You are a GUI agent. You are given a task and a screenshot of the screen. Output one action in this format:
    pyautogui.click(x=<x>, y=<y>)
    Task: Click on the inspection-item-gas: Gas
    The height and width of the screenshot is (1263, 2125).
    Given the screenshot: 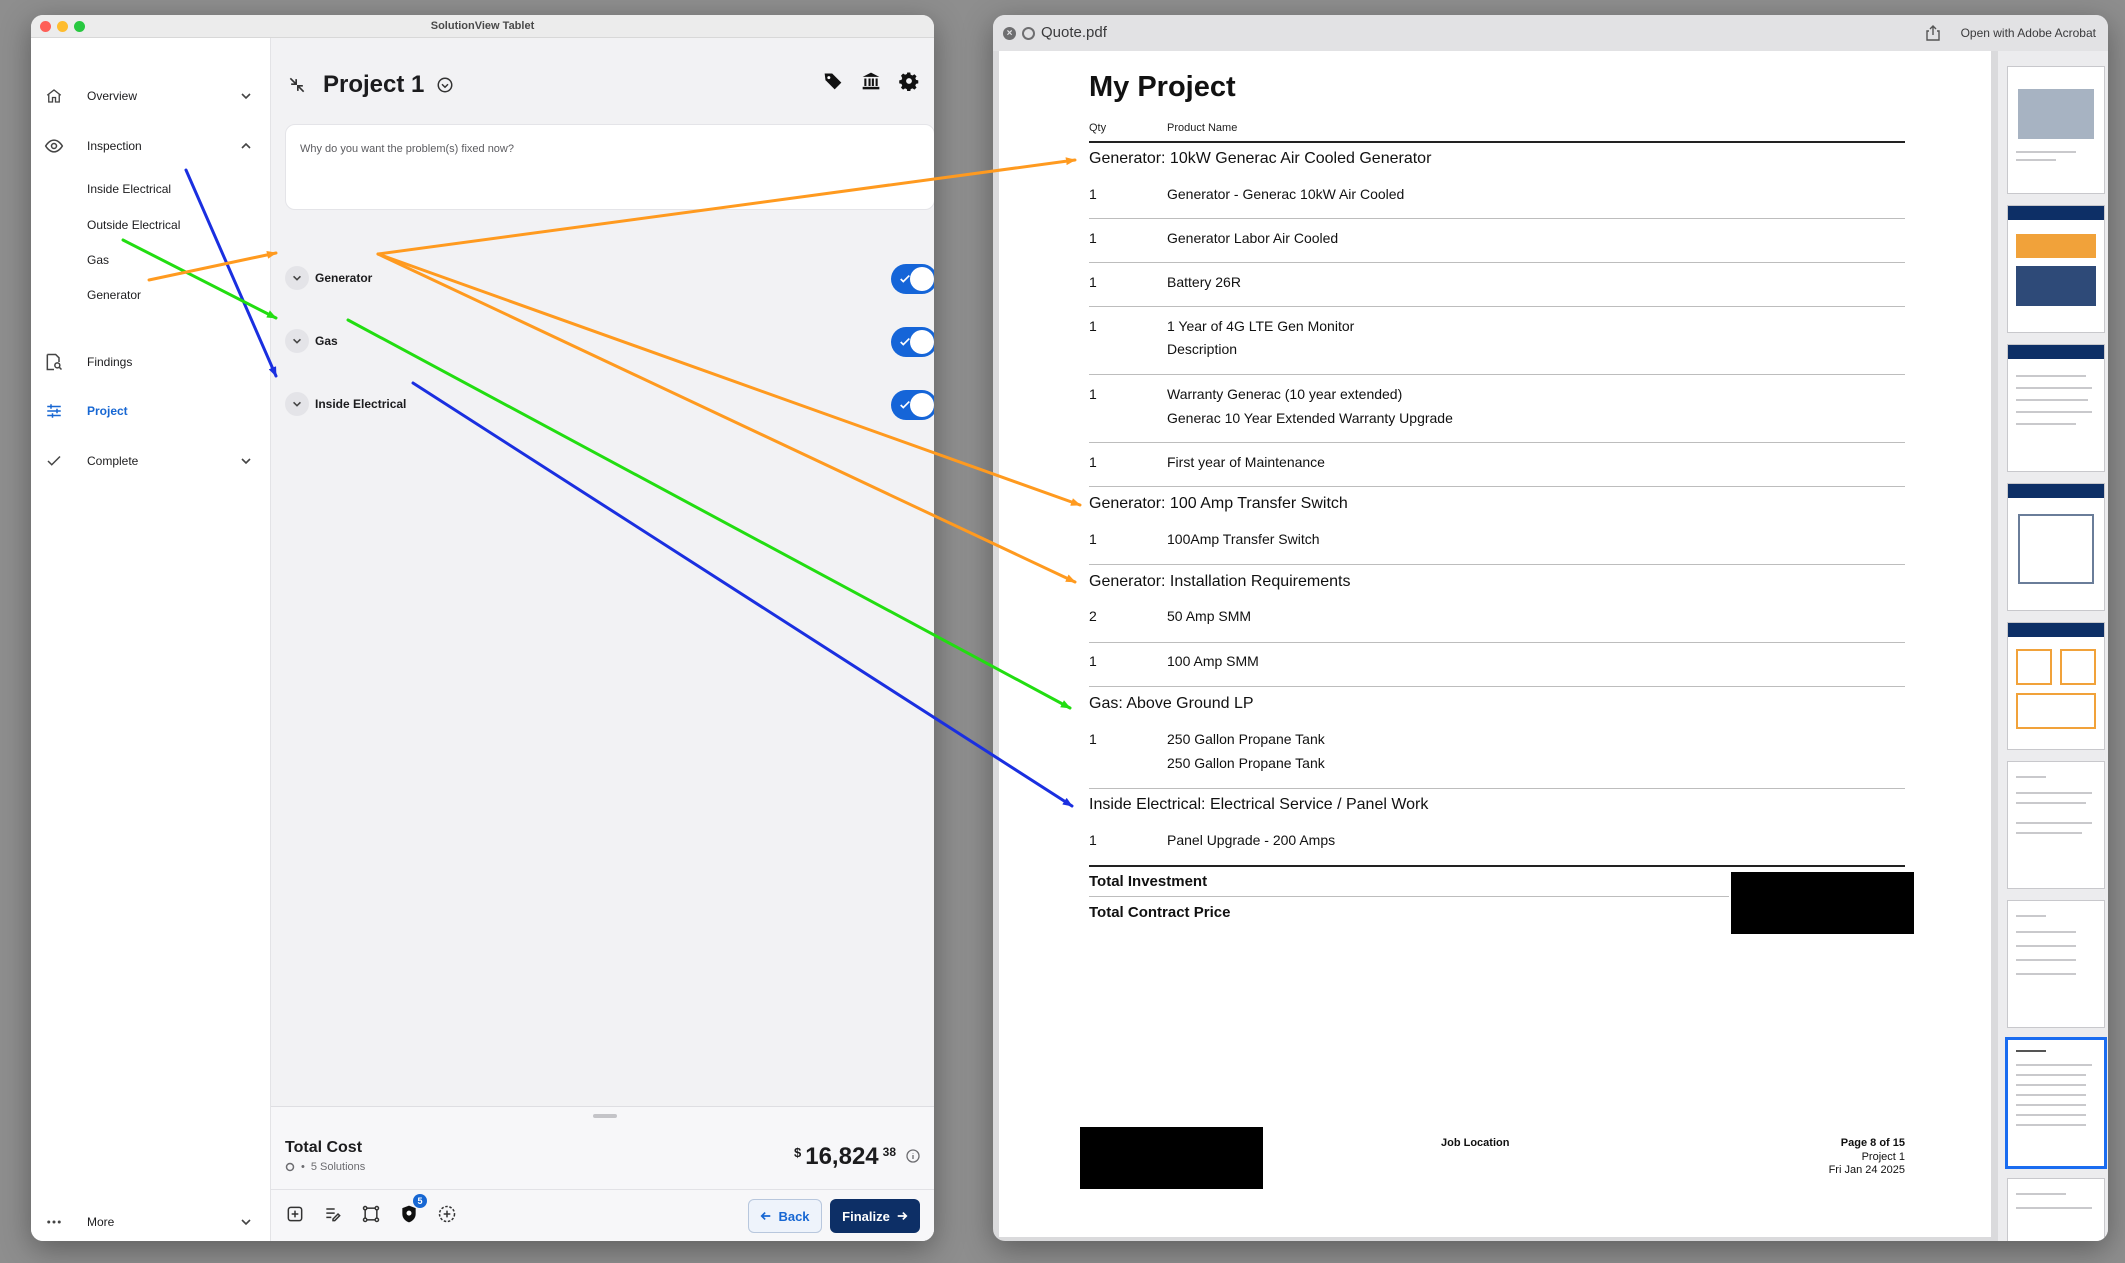 What is the action you would take?
    pyautogui.click(x=98, y=260)
    